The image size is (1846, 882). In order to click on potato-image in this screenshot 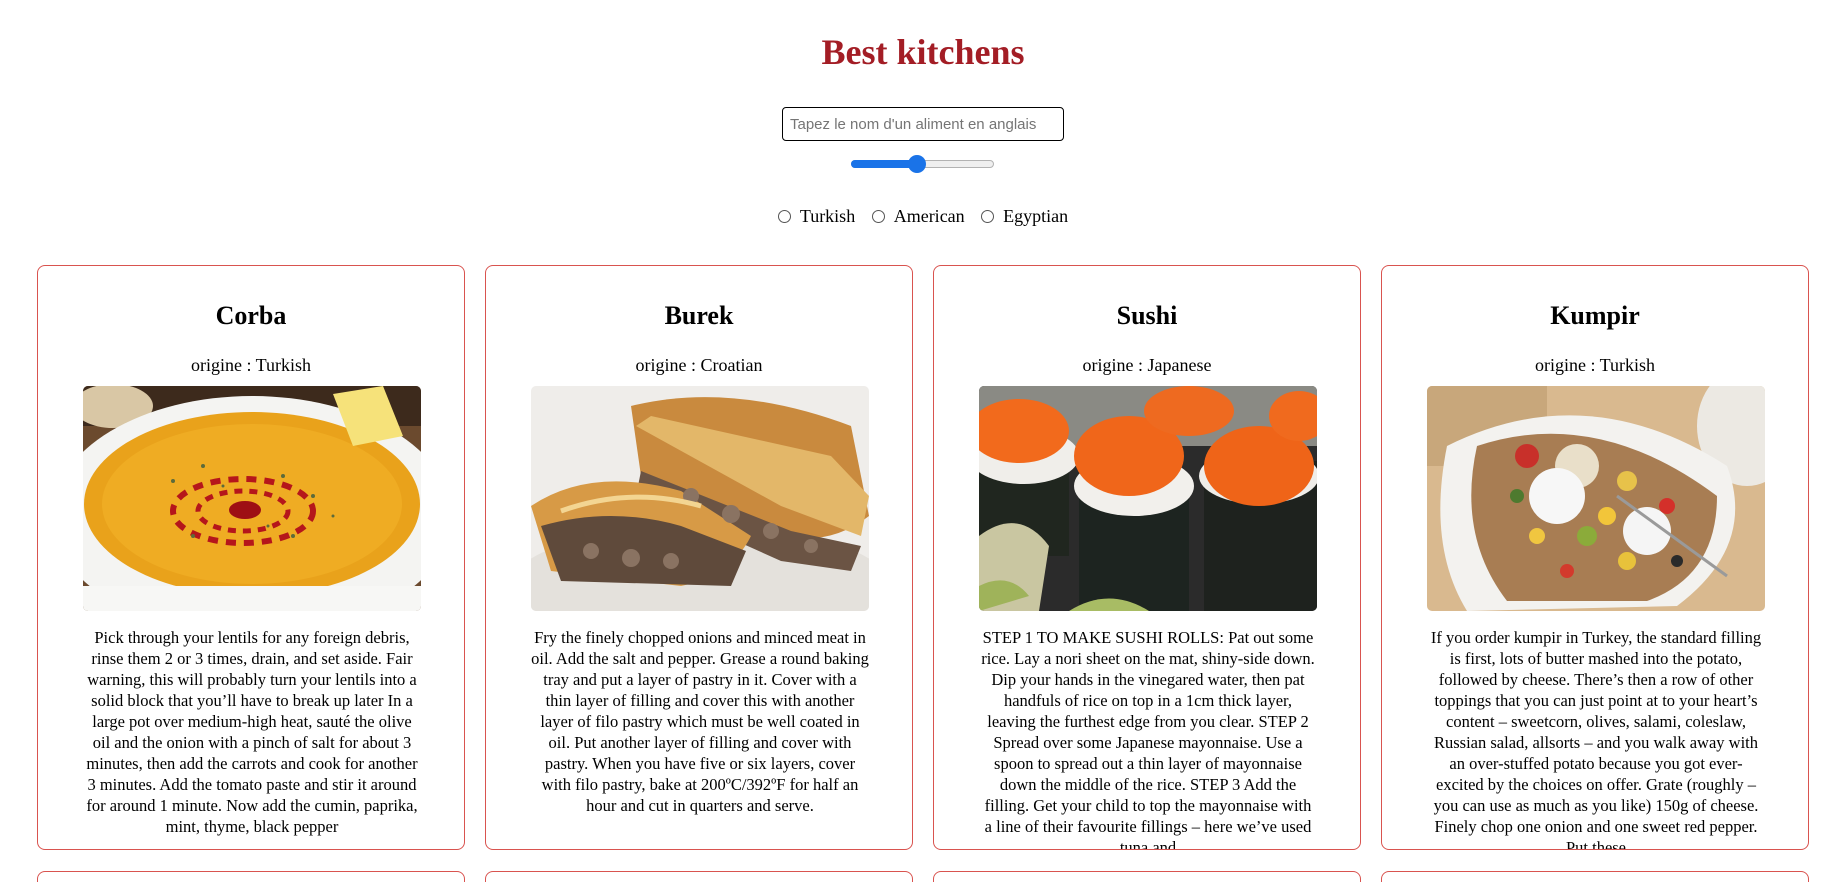, I will do `click(1596, 498)`.